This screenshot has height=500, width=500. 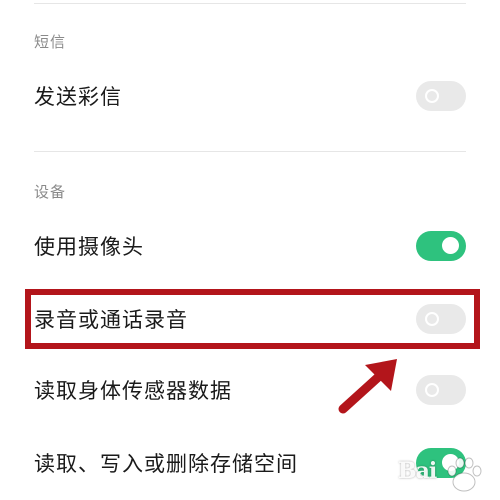 I want to click on setting-label-body-sensors: 读取身体传感器数据, so click(x=133, y=391).